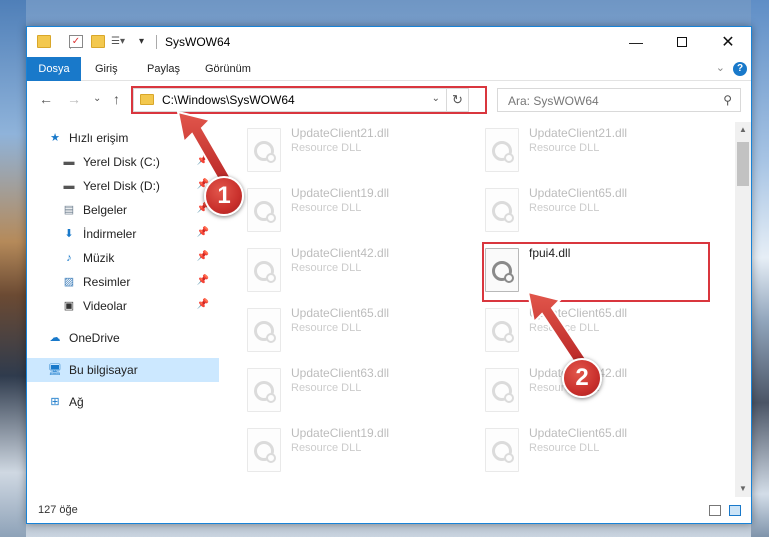 The width and height of the screenshot is (769, 537). Describe the element at coordinates (389, 42) in the screenshot. I see `title-bar: ✓ ☰▾ ▾ SysWOW64 — ✕` at that location.